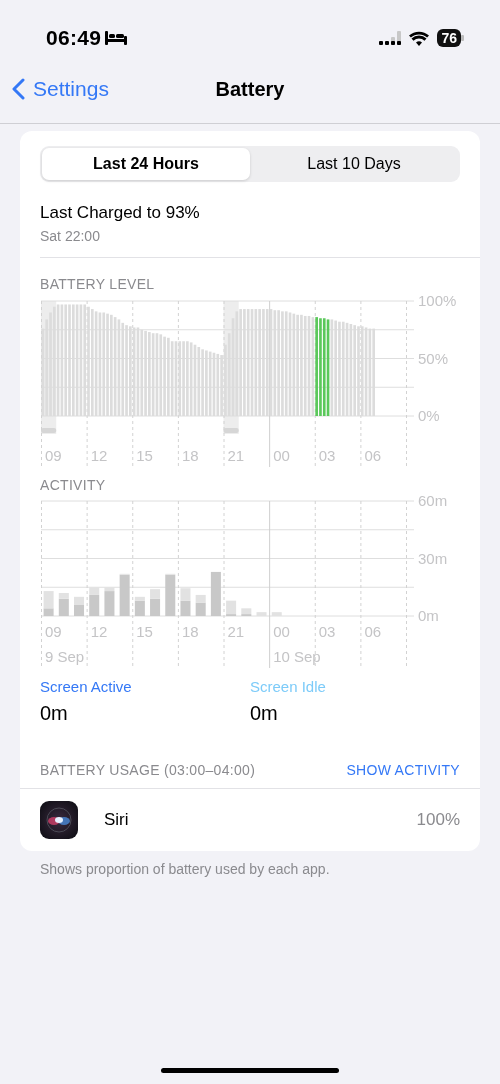  What do you see at coordinates (433, 502) in the screenshot?
I see `axis-label: 60m` at bounding box center [433, 502].